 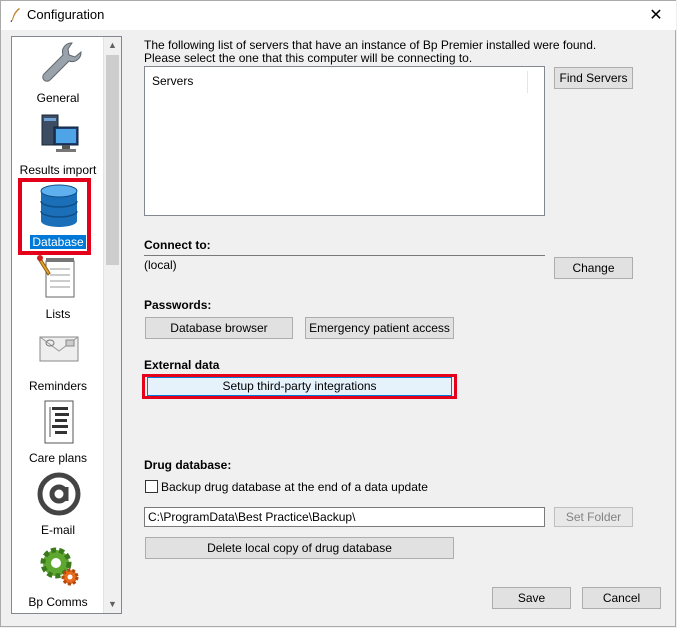 I want to click on passwords-heading: Passwords:, so click(x=178, y=305).